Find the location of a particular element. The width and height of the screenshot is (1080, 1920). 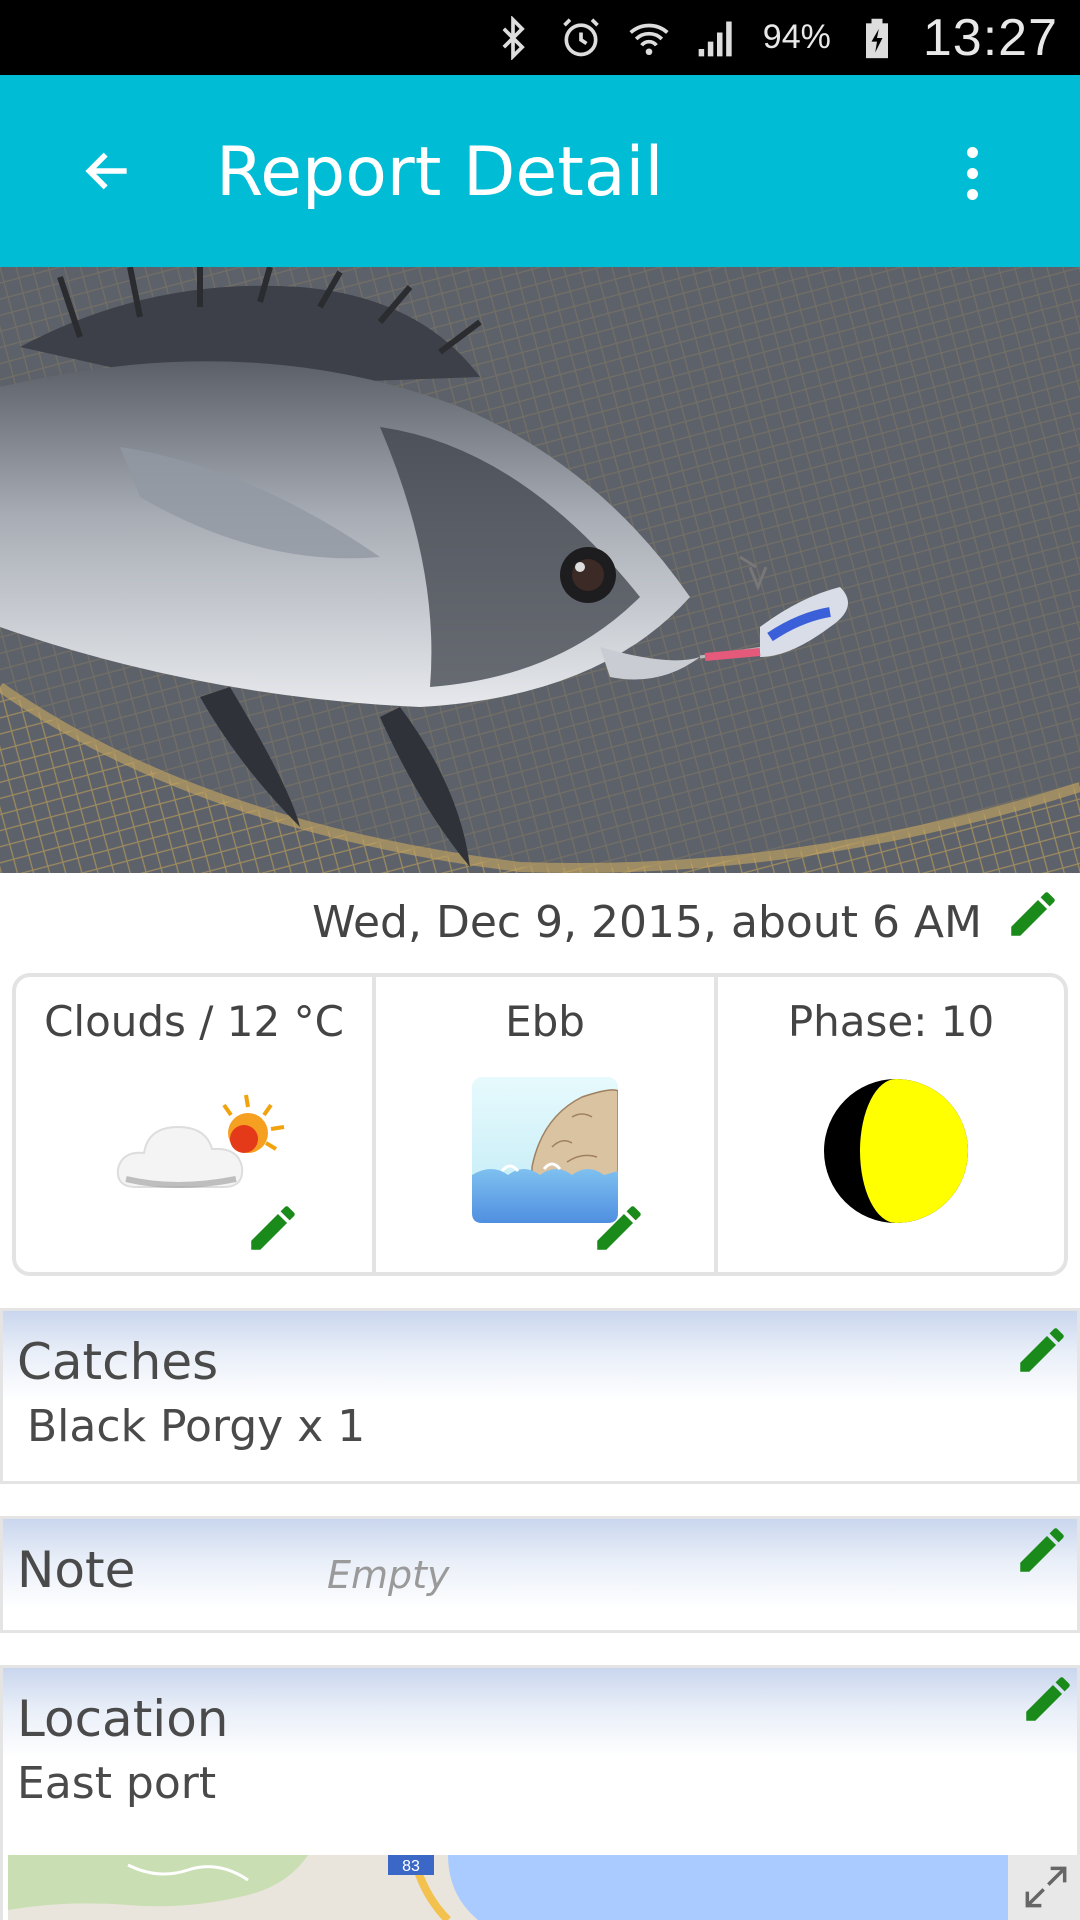

edit-catches-pencil-icon is located at coordinates (1042, 1350).